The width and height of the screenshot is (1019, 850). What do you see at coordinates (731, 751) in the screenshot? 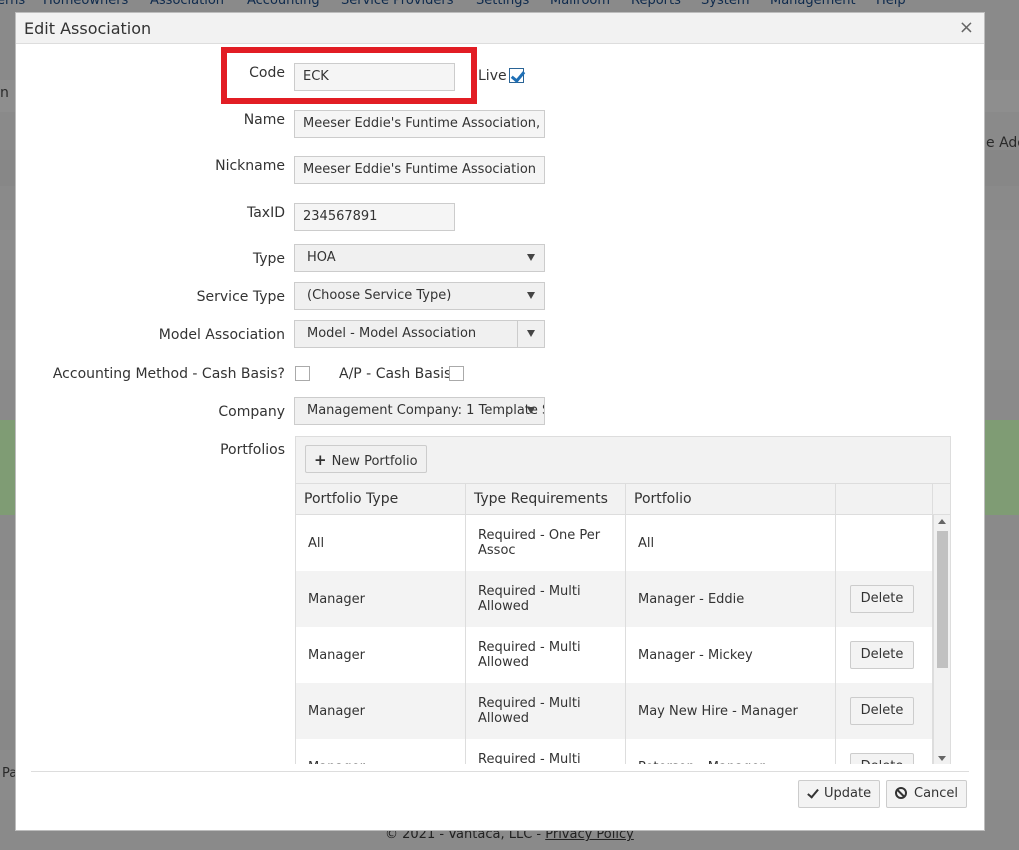
I see `portfolio-cell: Peterson - Manager` at bounding box center [731, 751].